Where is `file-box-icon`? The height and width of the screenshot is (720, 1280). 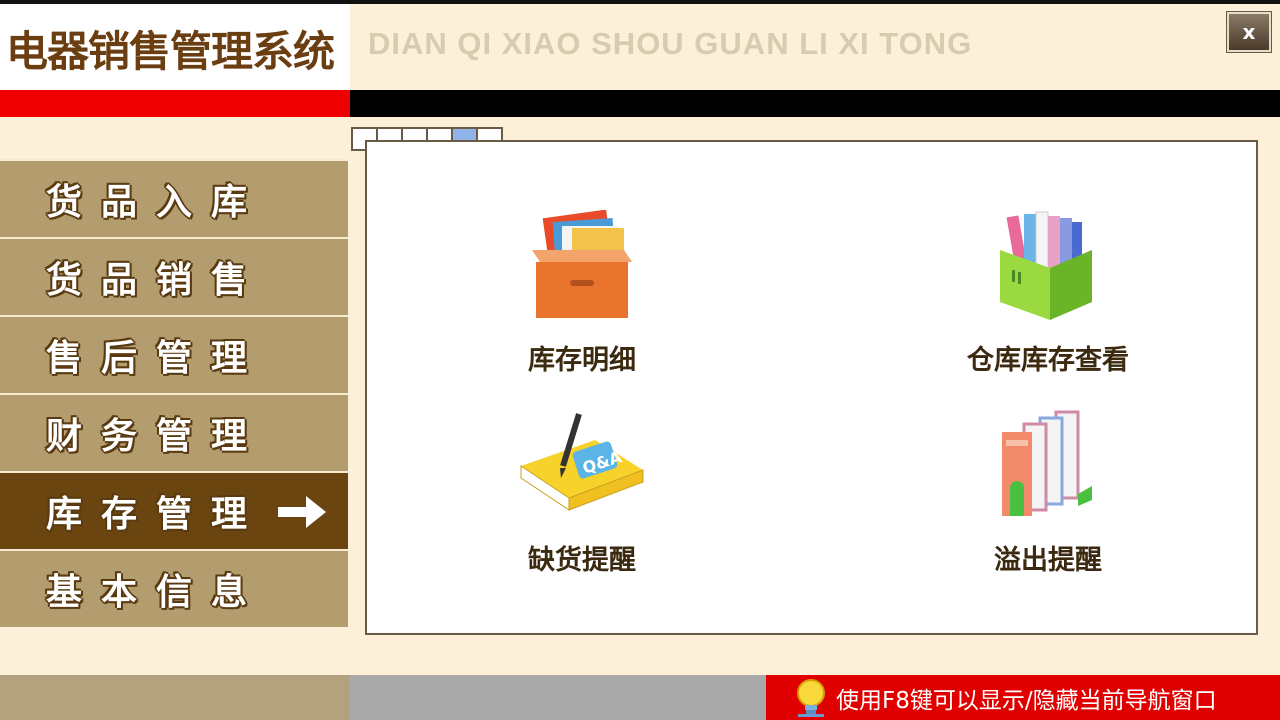
file-box-icon is located at coordinates (582, 264).